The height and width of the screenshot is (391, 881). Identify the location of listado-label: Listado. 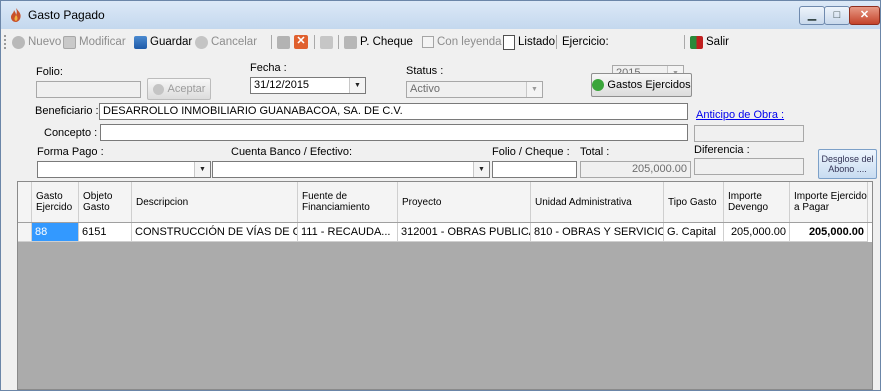
(537, 42).